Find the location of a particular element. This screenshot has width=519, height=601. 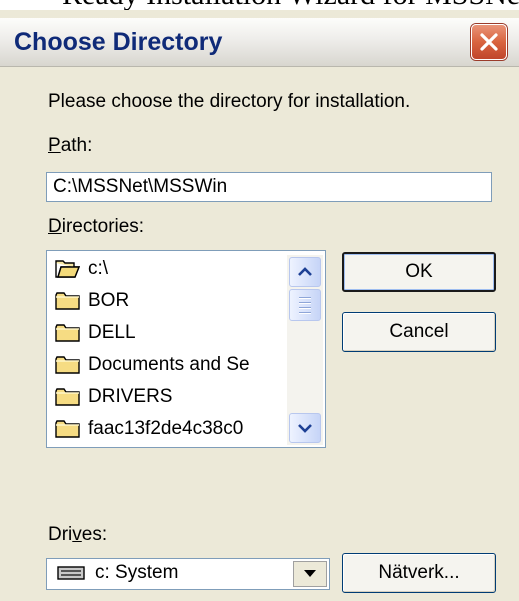

directories-scrollbar is located at coordinates (305, 350).